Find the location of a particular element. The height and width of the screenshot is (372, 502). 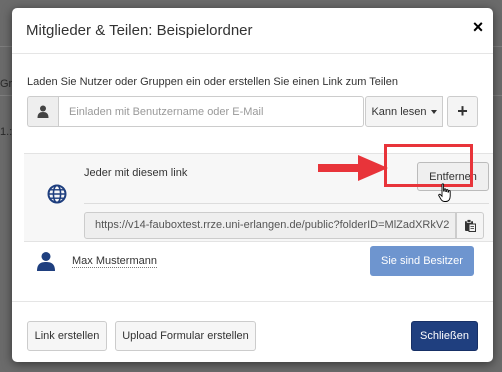

create-link-button: Link erstellen is located at coordinates (67, 336).